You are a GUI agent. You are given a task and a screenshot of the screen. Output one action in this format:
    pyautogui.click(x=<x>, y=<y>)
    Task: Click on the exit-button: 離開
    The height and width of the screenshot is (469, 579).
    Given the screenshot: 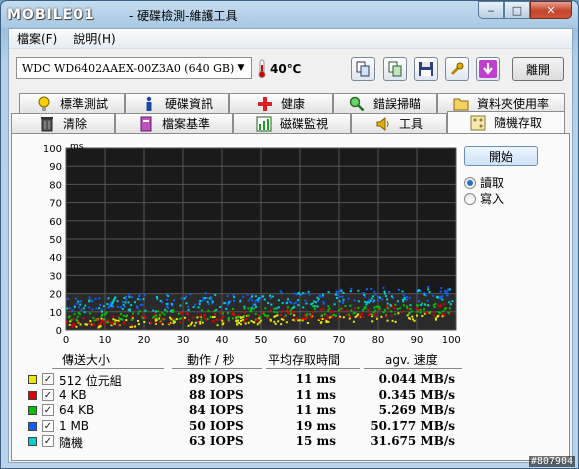 What is the action you would take?
    pyautogui.click(x=538, y=69)
    